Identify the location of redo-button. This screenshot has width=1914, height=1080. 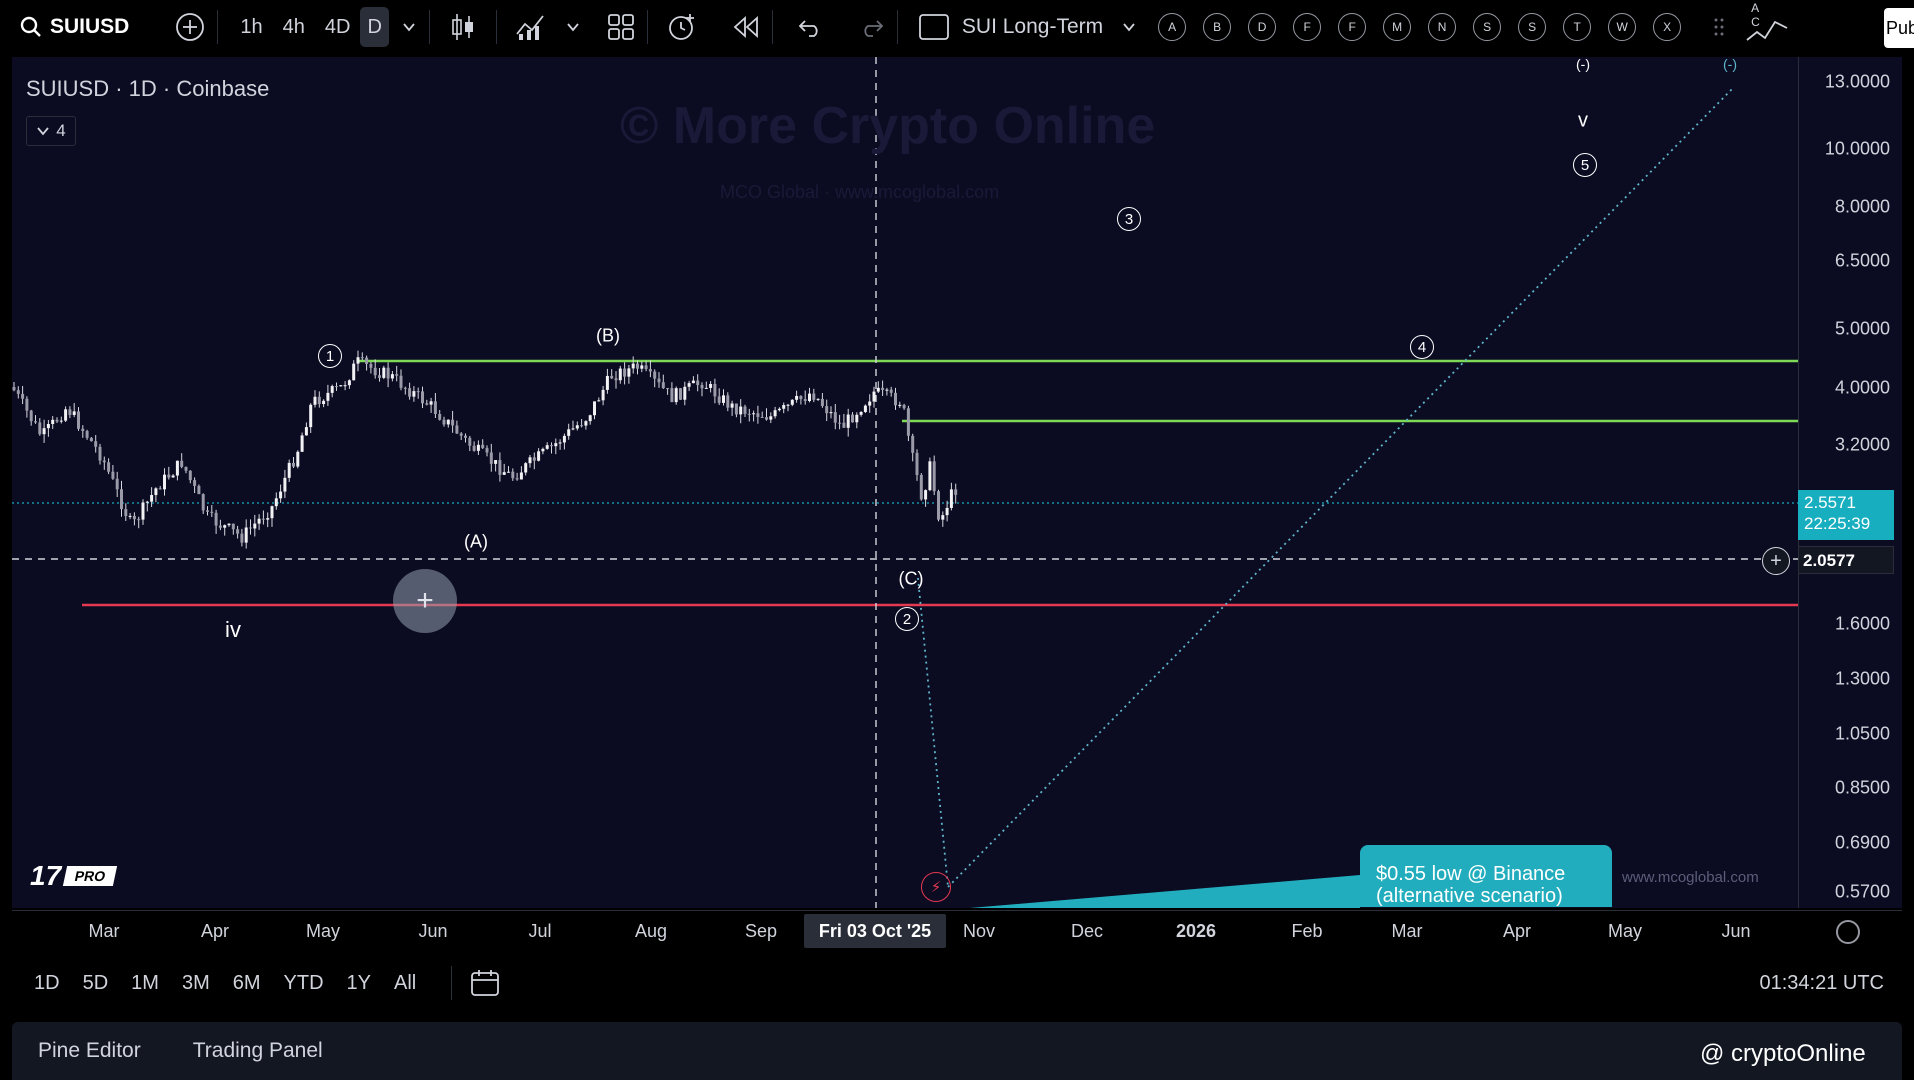
(872, 27).